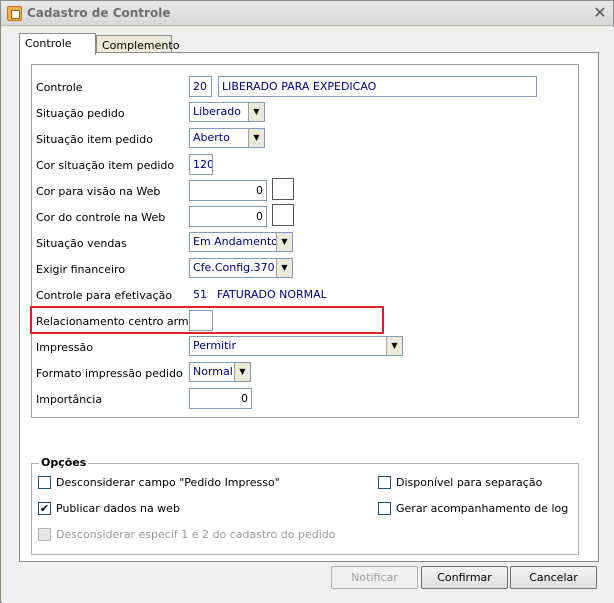 This screenshot has height=603, width=614. Describe the element at coordinates (228, 190) in the screenshot. I see `cor-visao-web-input: 0` at that location.